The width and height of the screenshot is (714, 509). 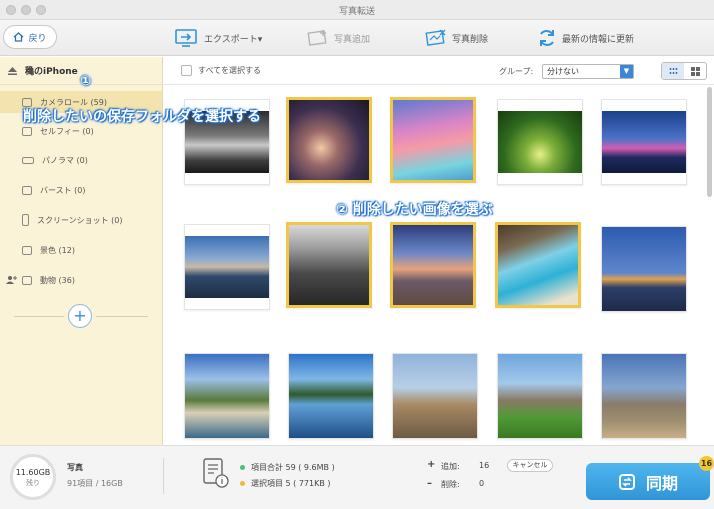 I want to click on selected-items: 選択項目 5 ( 771KB ), so click(x=285, y=483).